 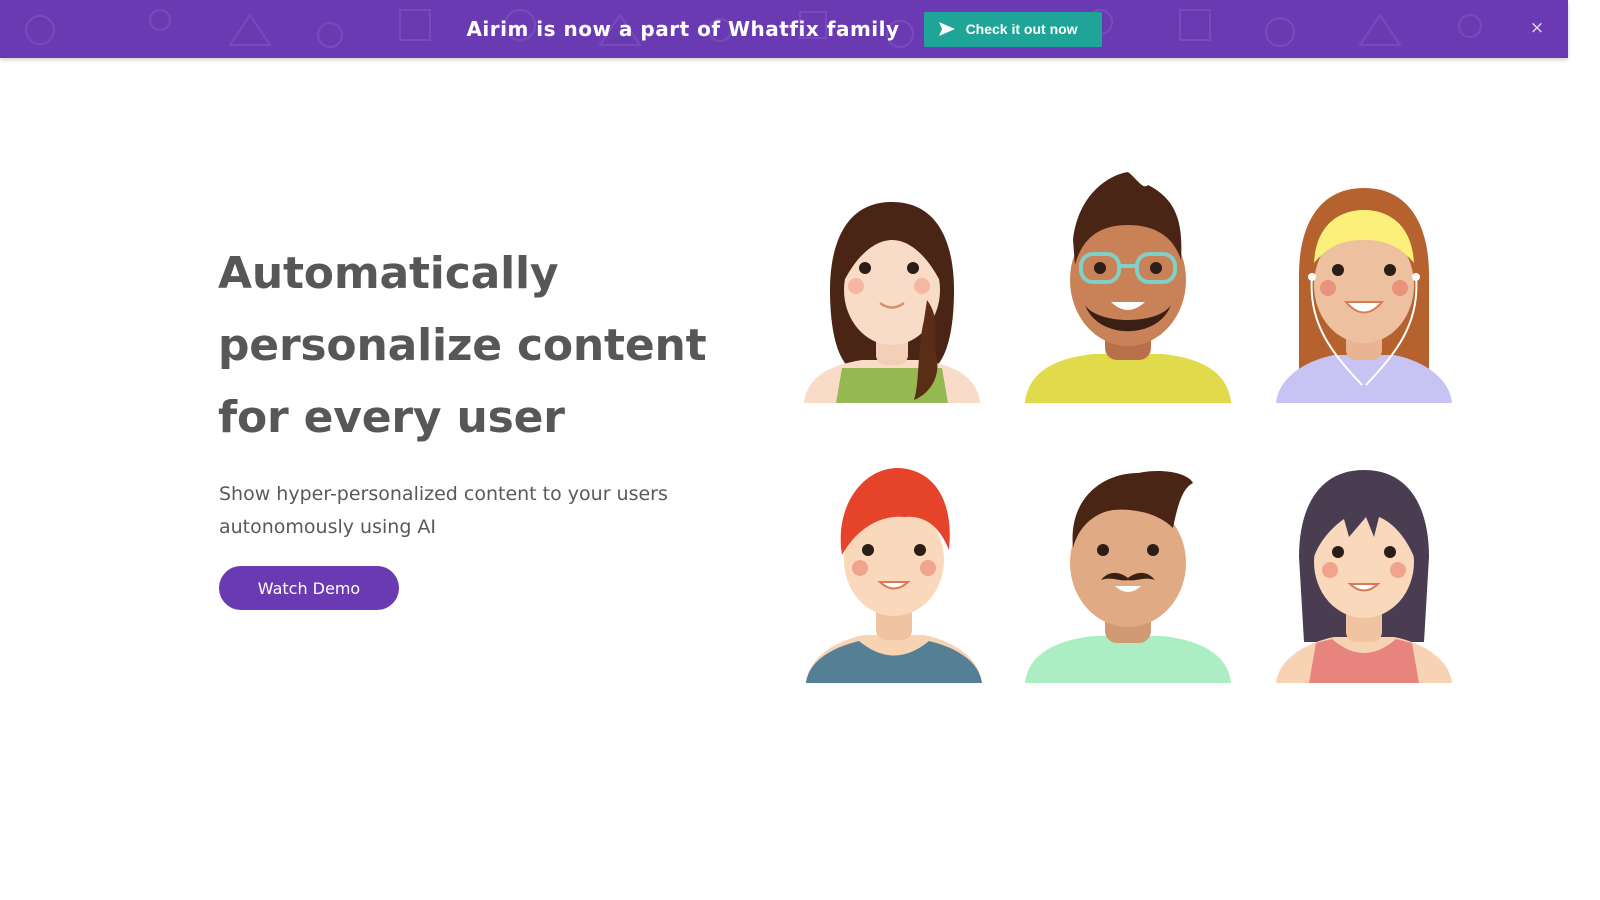 I want to click on watch-demo-label: Watch Demo, so click(x=309, y=588).